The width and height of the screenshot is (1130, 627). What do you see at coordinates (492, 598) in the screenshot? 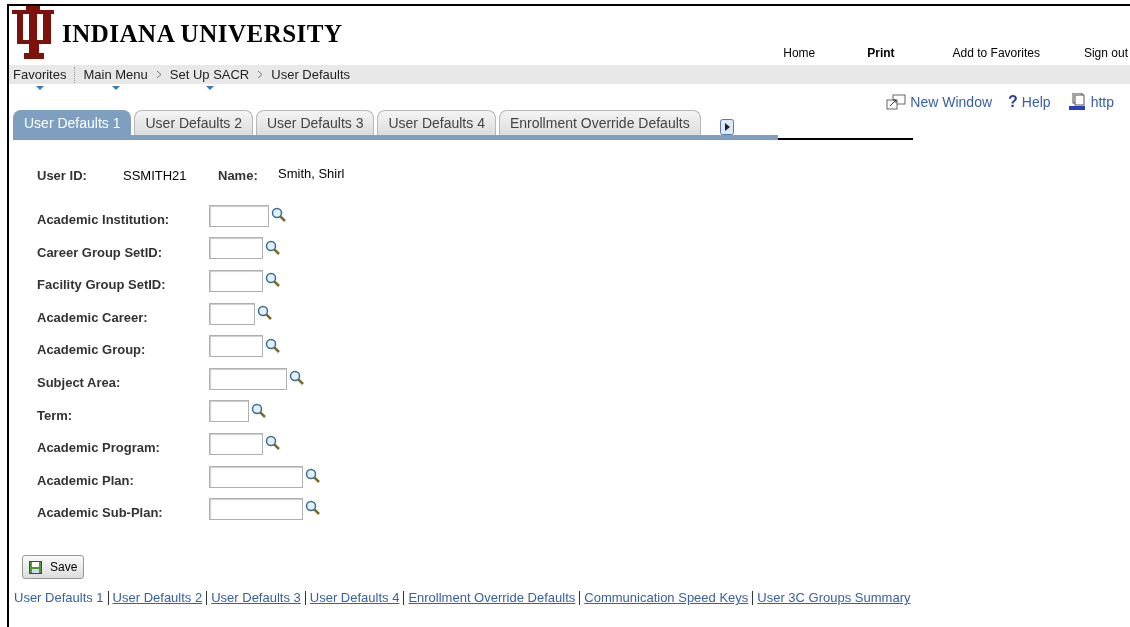
I see `footer-link: Enrollment Override Defaults` at bounding box center [492, 598].